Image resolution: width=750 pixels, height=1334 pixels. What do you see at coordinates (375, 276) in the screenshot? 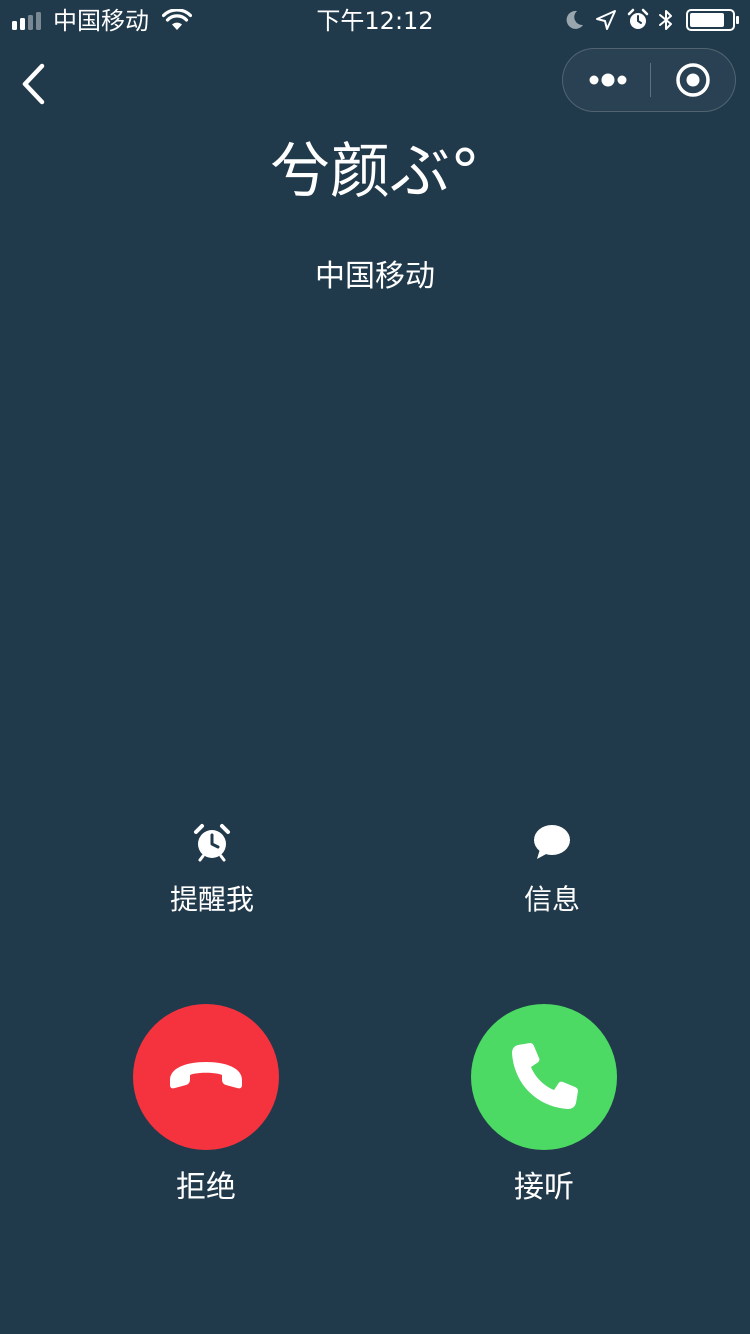
I see `caller-carrier: 中国移动` at bounding box center [375, 276].